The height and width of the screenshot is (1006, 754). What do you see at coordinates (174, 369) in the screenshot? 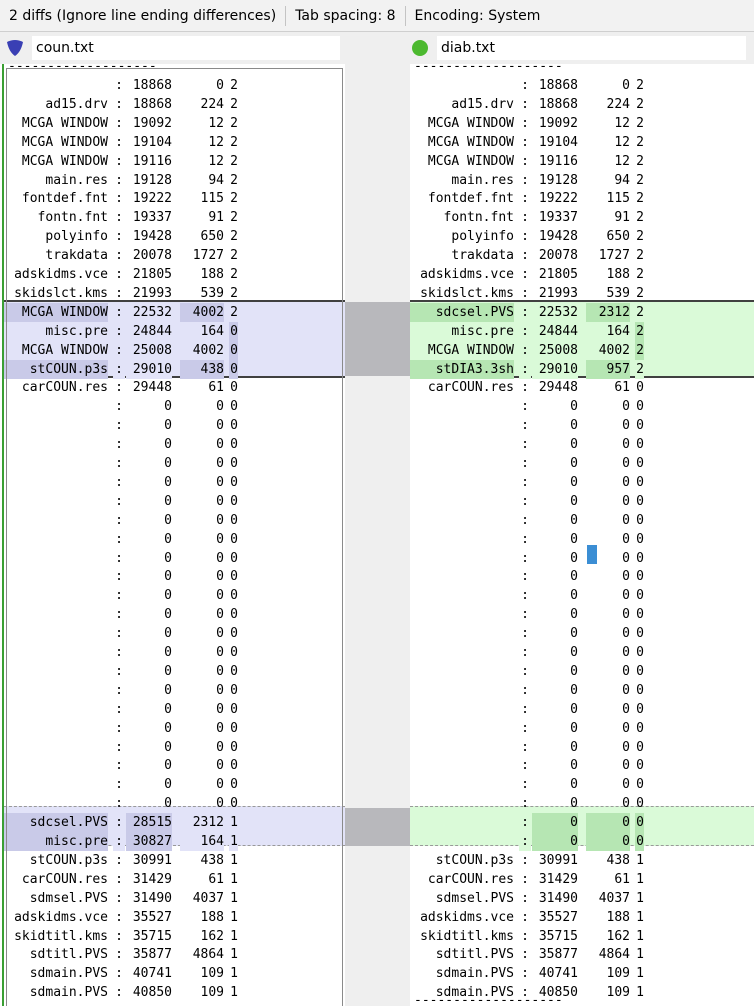
I see `left-diff-line: stCOUN.p3s:29010 438 0` at bounding box center [174, 369].